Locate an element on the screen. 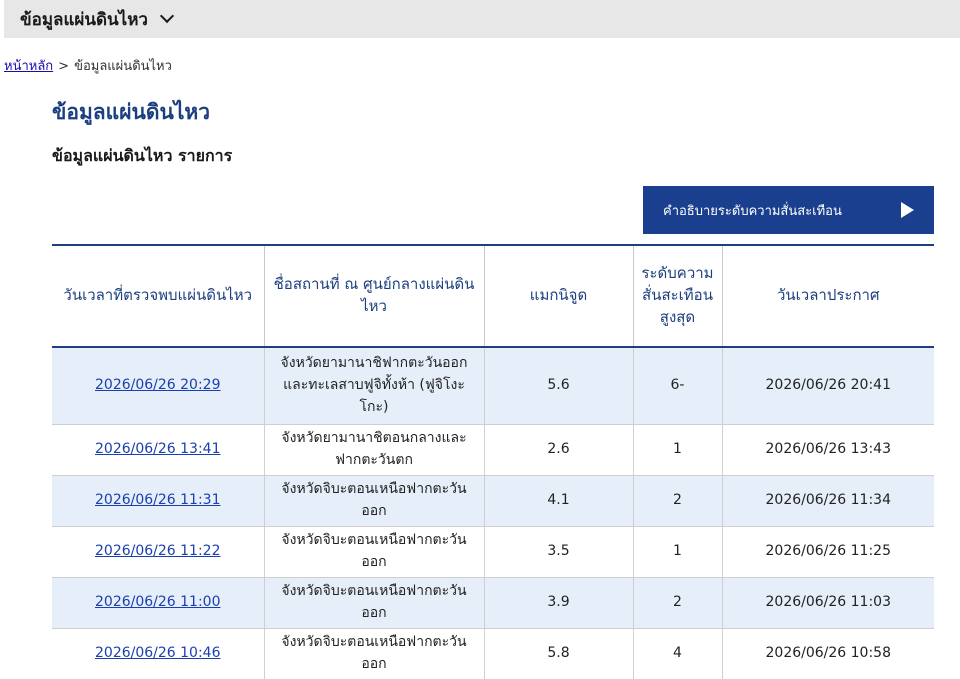 The width and height of the screenshot is (960, 679). magnitude-cell: 2.6 is located at coordinates (558, 450).